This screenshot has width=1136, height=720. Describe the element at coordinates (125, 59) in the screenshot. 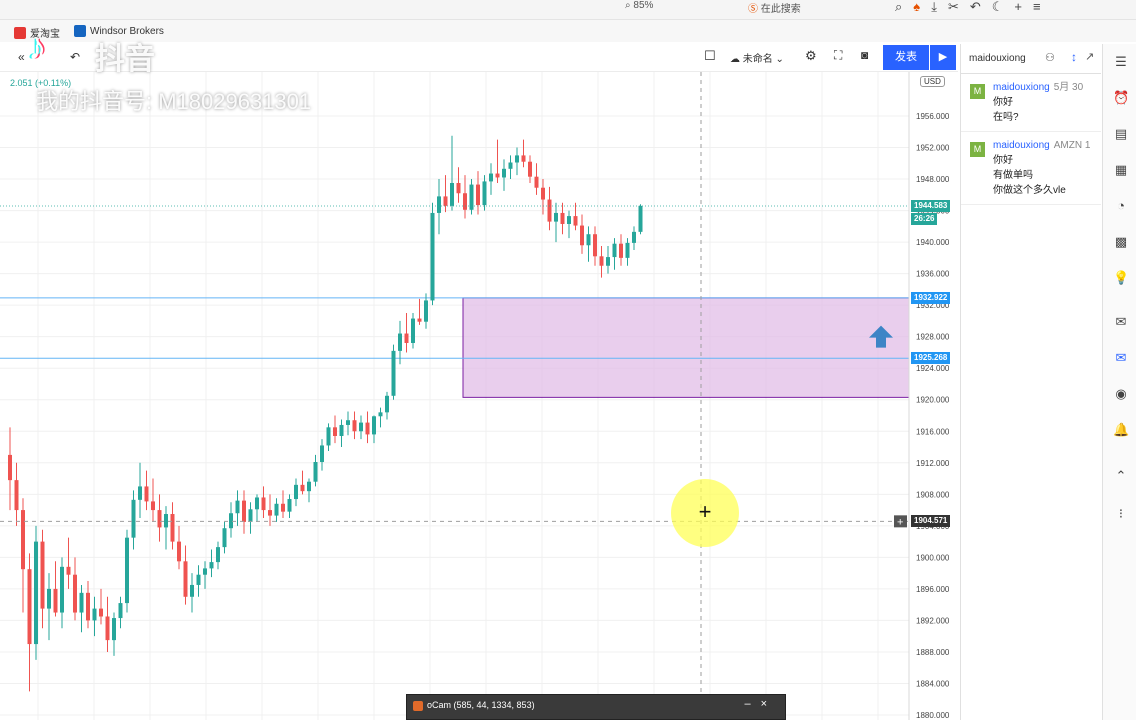

I see `watermark-brand: 抖音` at that location.